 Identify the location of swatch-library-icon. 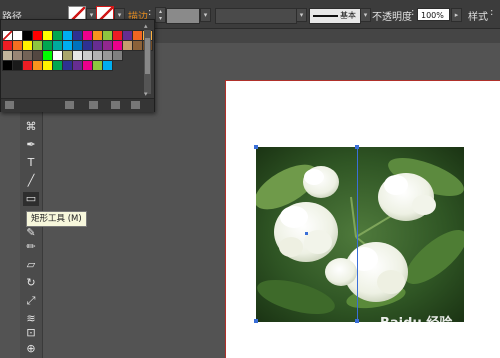
(9, 105).